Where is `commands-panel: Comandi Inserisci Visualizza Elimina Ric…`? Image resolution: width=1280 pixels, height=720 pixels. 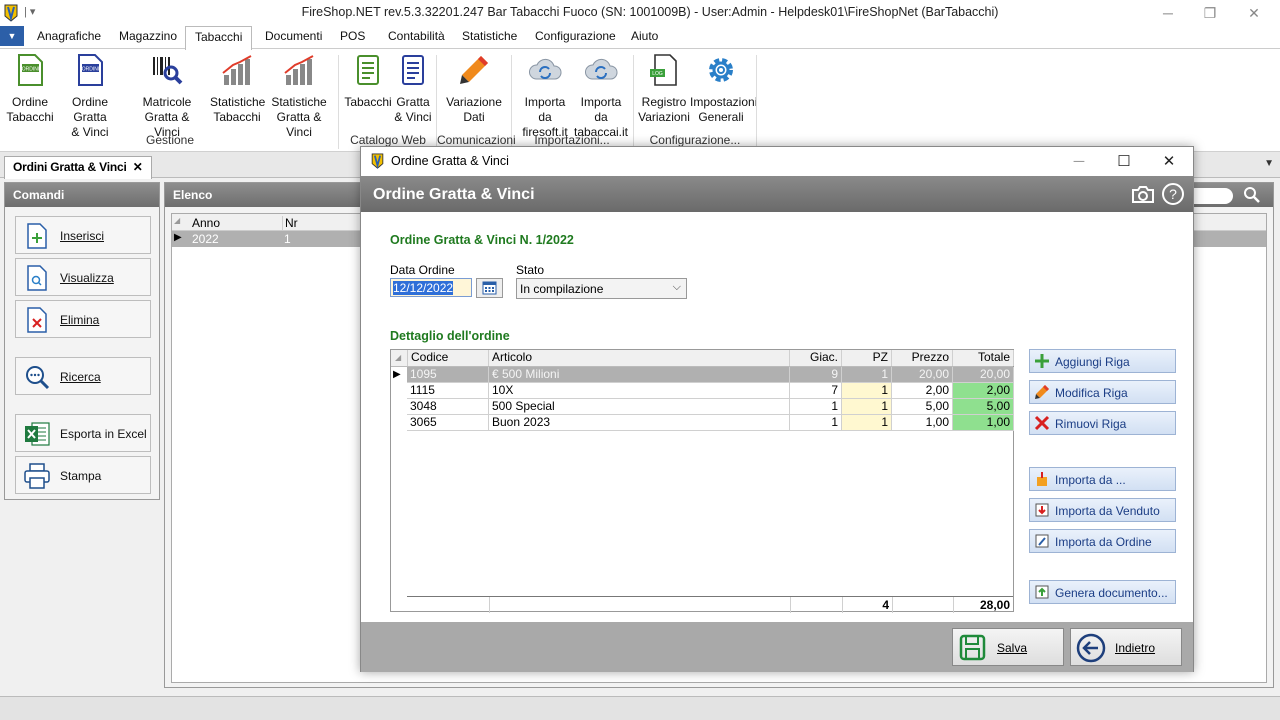 commands-panel: Comandi Inserisci Visualizza Elimina Ric… is located at coordinates (82, 341).